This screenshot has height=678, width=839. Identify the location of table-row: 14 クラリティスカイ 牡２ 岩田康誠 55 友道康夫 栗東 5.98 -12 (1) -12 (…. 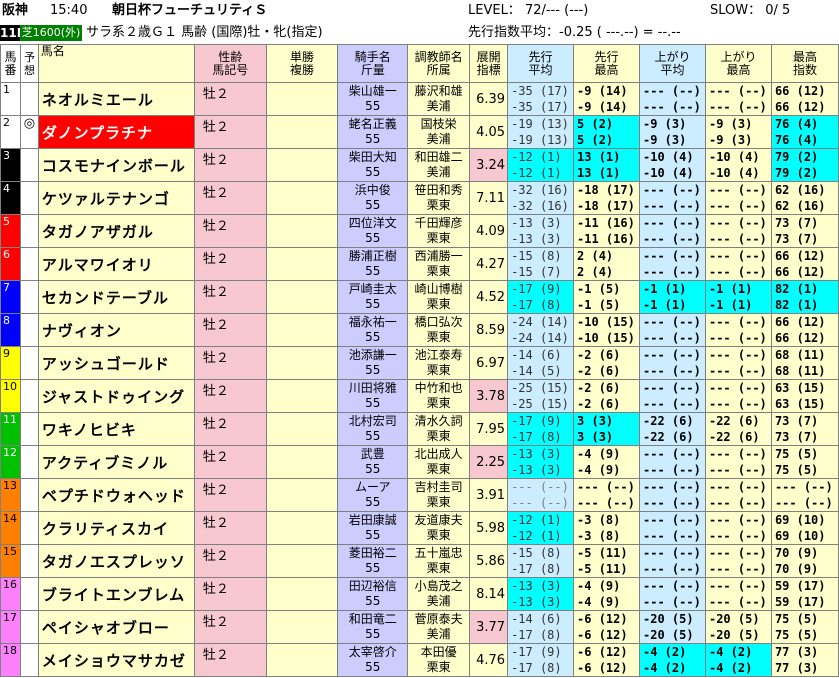
(419, 528).